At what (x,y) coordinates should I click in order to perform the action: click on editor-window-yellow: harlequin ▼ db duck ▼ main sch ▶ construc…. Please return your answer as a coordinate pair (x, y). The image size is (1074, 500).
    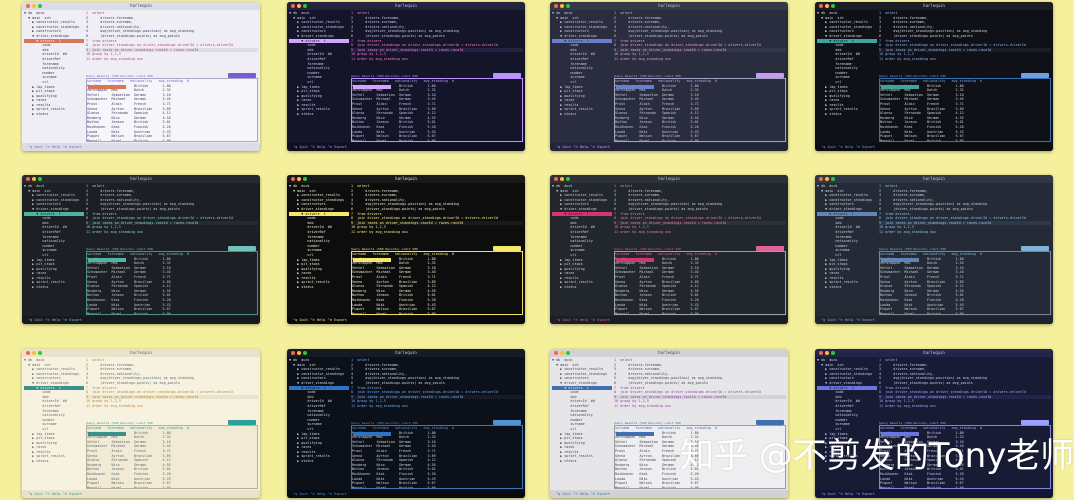
    Looking at the image, I should click on (406, 249).